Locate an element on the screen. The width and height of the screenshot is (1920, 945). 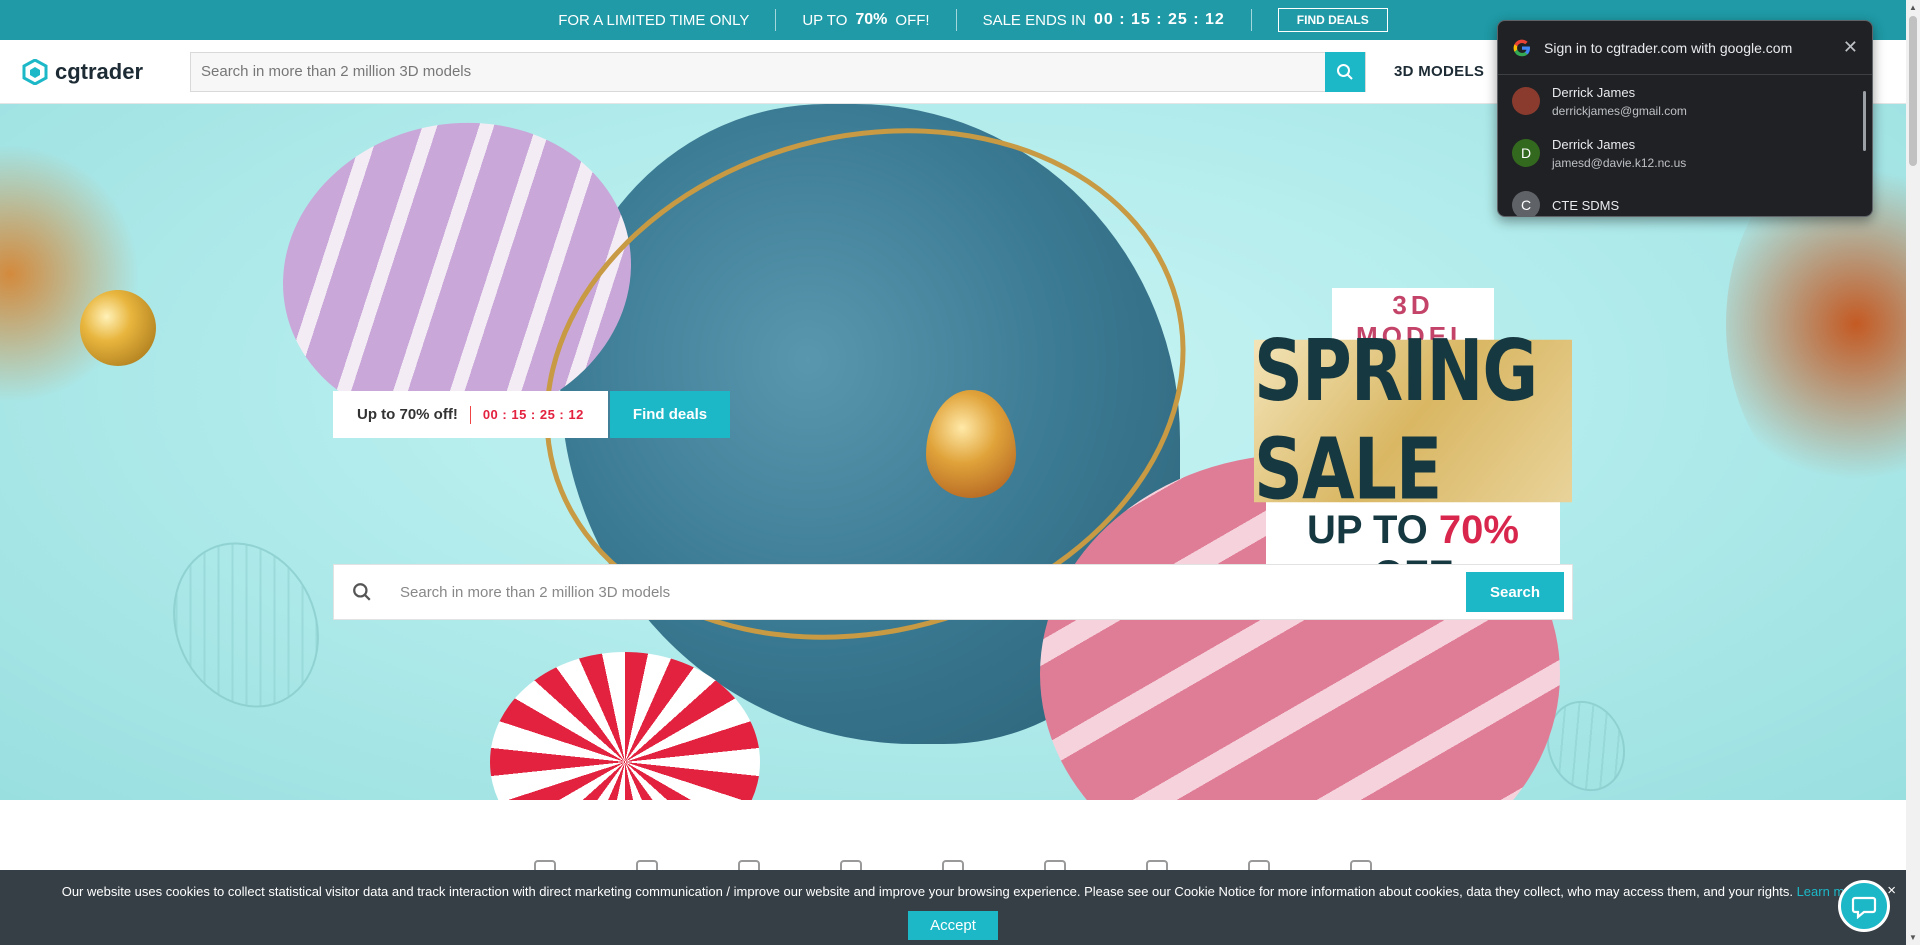
promo-upto-suffix: OFF! is located at coordinates (912, 20).